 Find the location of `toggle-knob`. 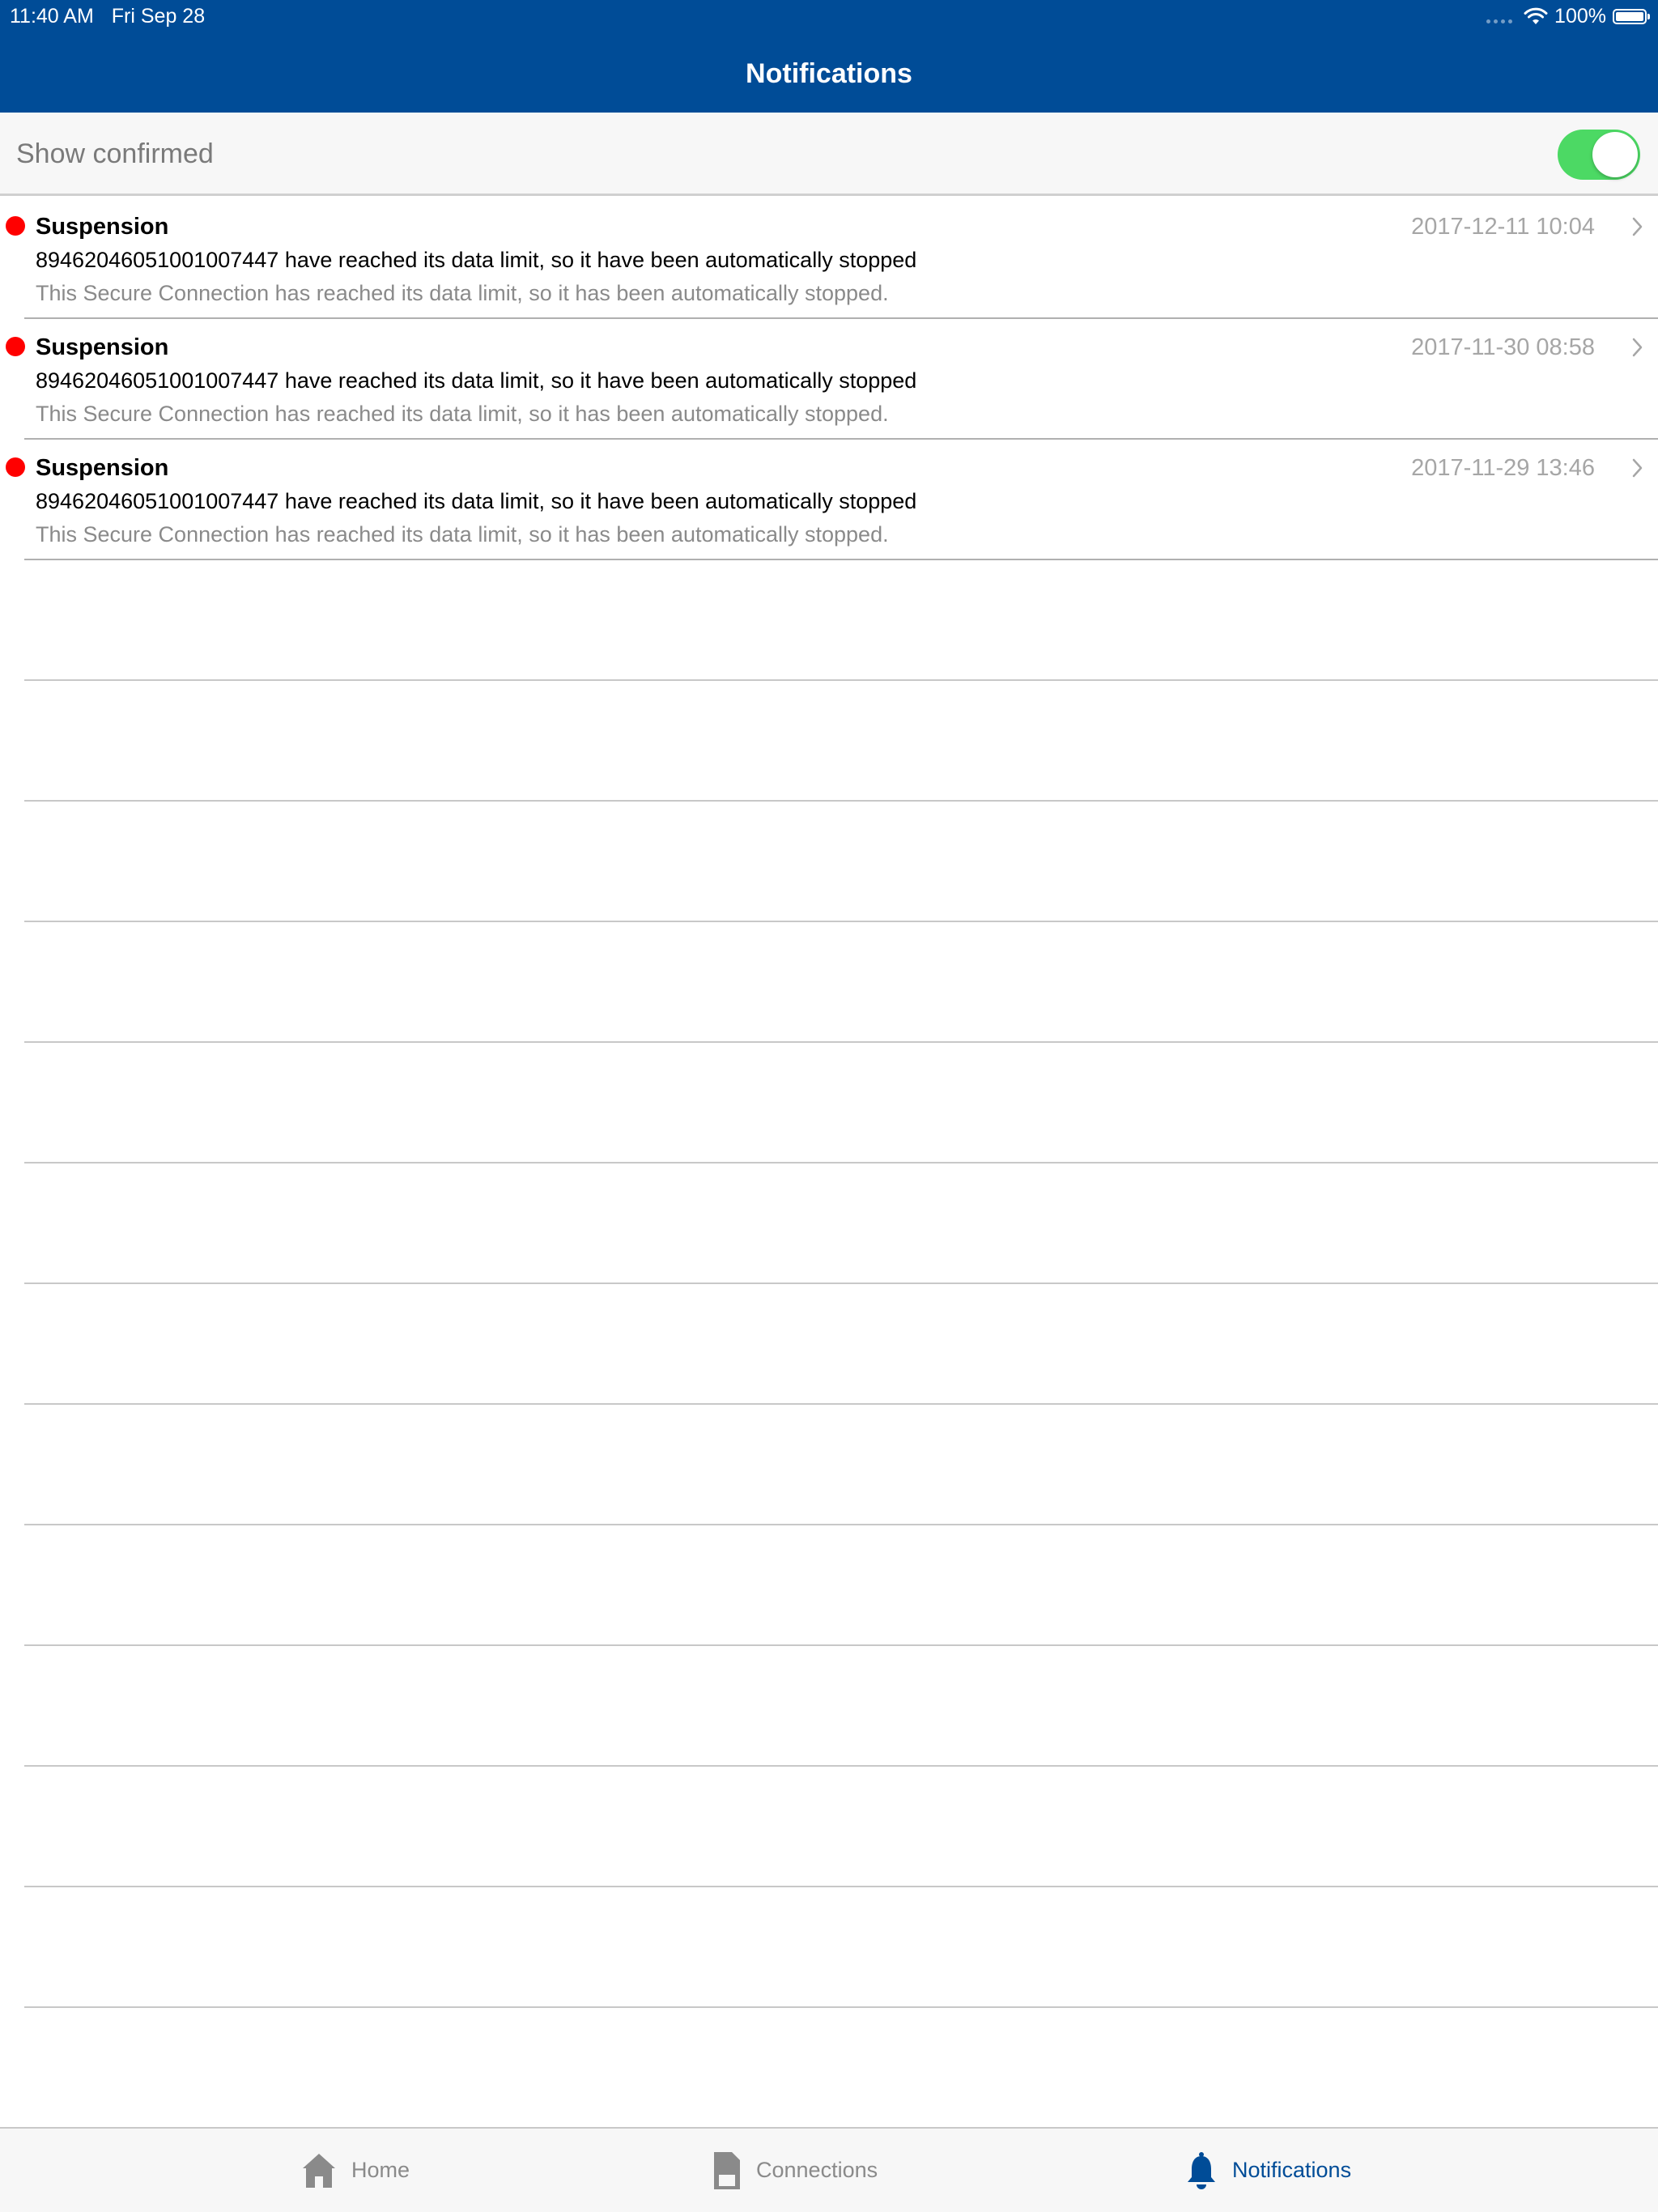

toggle-knob is located at coordinates (1615, 155).